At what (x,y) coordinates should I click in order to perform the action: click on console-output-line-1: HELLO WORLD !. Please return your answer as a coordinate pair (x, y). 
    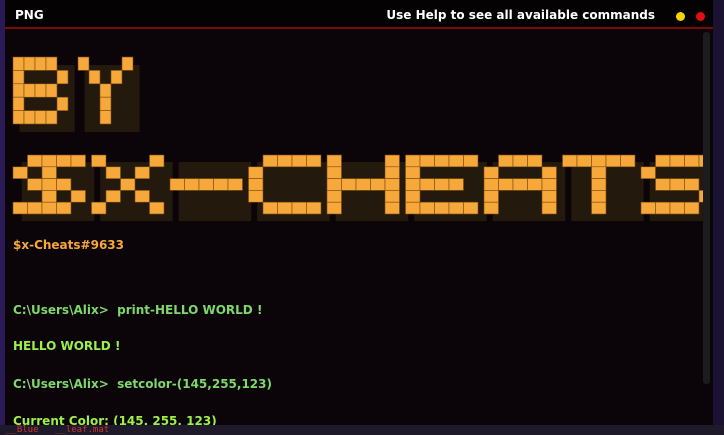
    Looking at the image, I should click on (67, 346).